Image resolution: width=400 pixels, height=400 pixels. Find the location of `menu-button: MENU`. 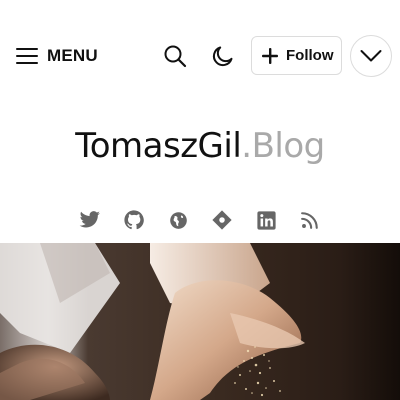

menu-button: MENU is located at coordinates (57, 56).